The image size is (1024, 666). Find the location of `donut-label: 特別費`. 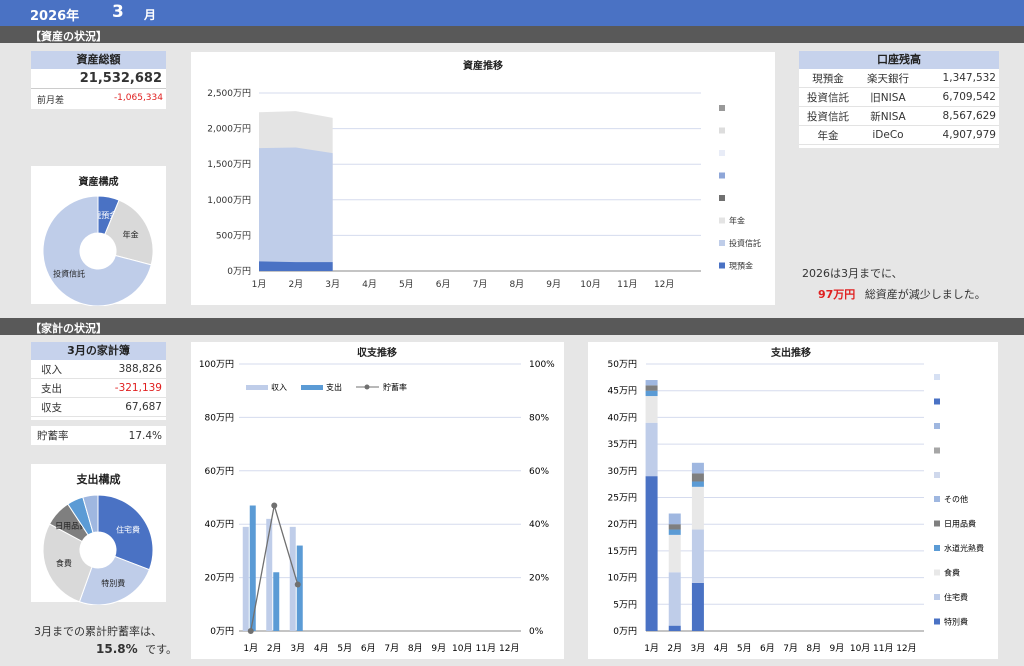

donut-label: 特別費 is located at coordinates (113, 583).